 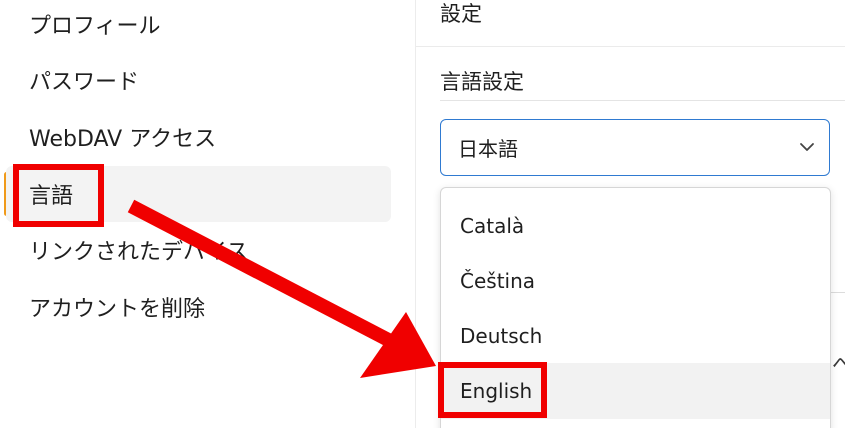 I want to click on language-select: 日本語, so click(x=635, y=147).